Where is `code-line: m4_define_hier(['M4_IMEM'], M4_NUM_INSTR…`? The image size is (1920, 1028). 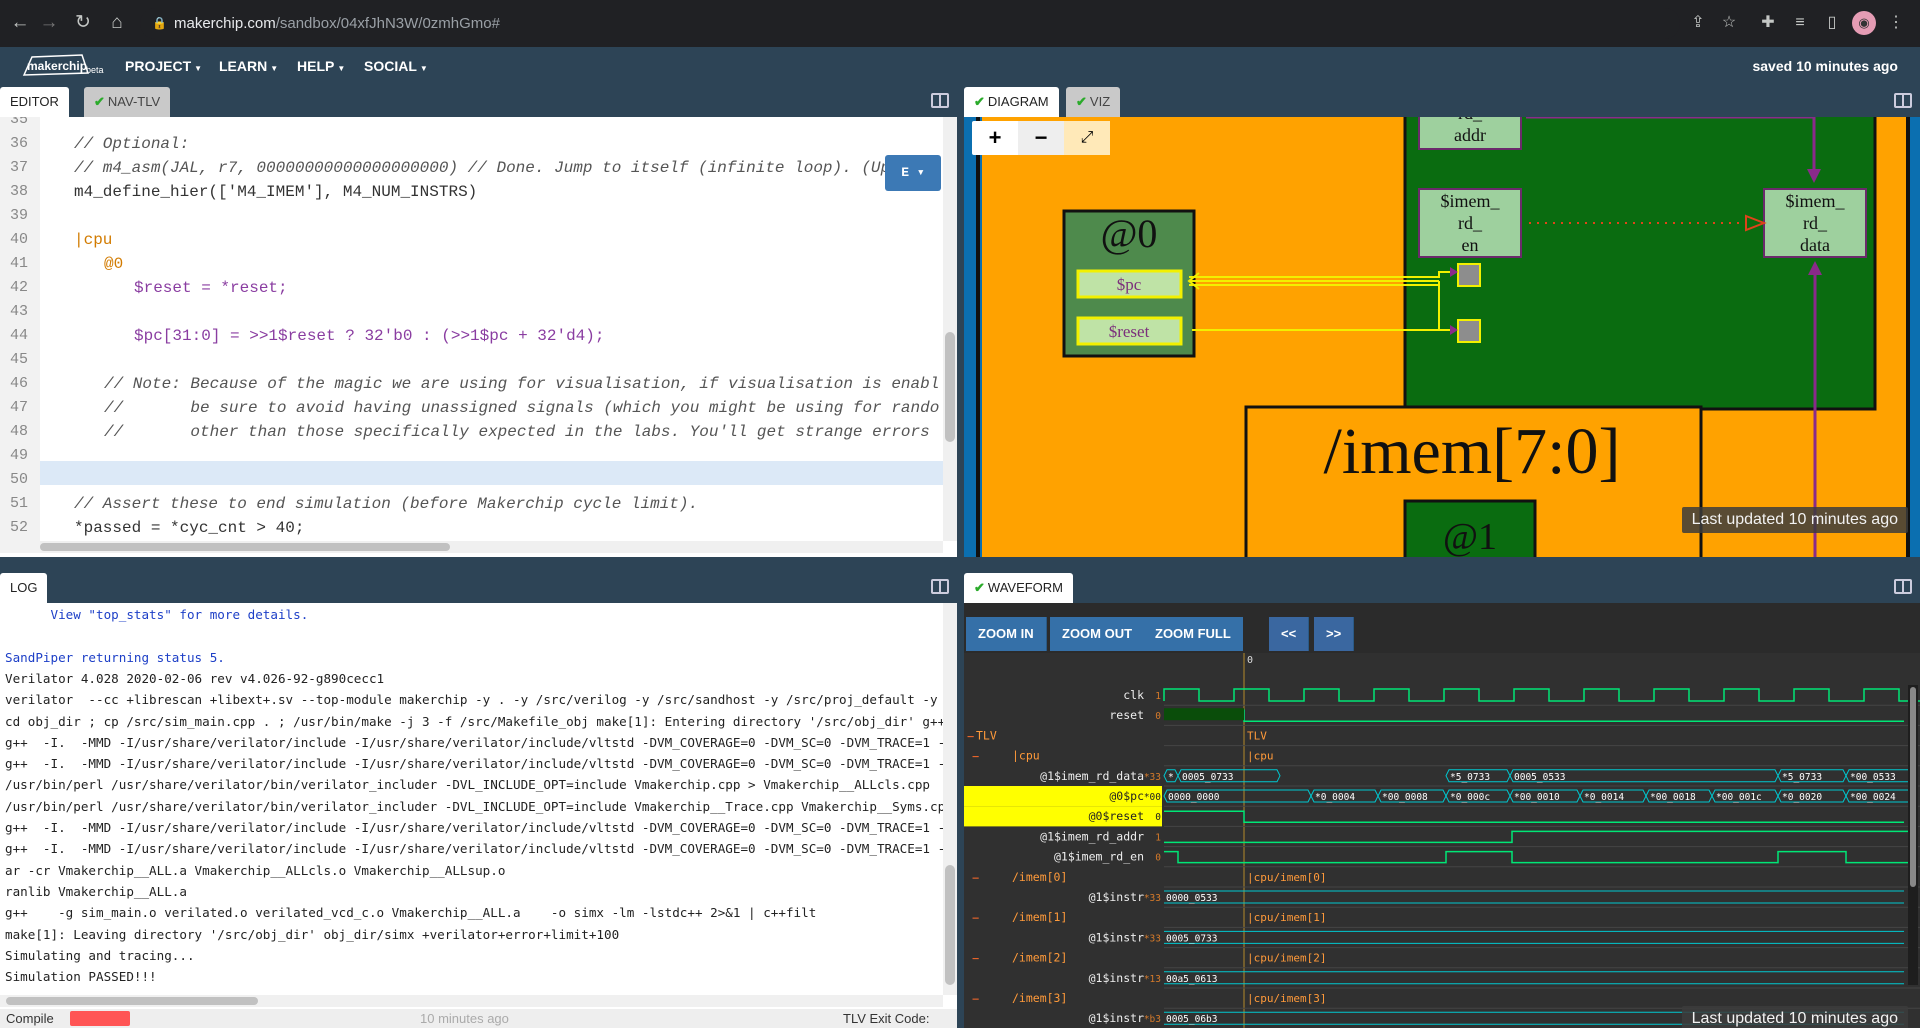
code-line: m4_define_hier(['M4_IMEM'], M4_NUM_INSTR… is located at coordinates (276, 192).